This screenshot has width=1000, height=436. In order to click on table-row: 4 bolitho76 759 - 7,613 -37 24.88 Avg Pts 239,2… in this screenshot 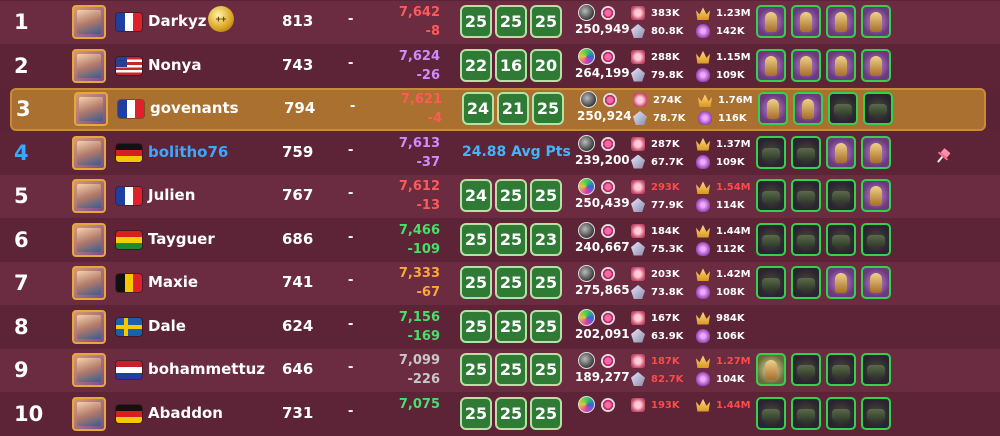, I will do `click(500, 153)`.